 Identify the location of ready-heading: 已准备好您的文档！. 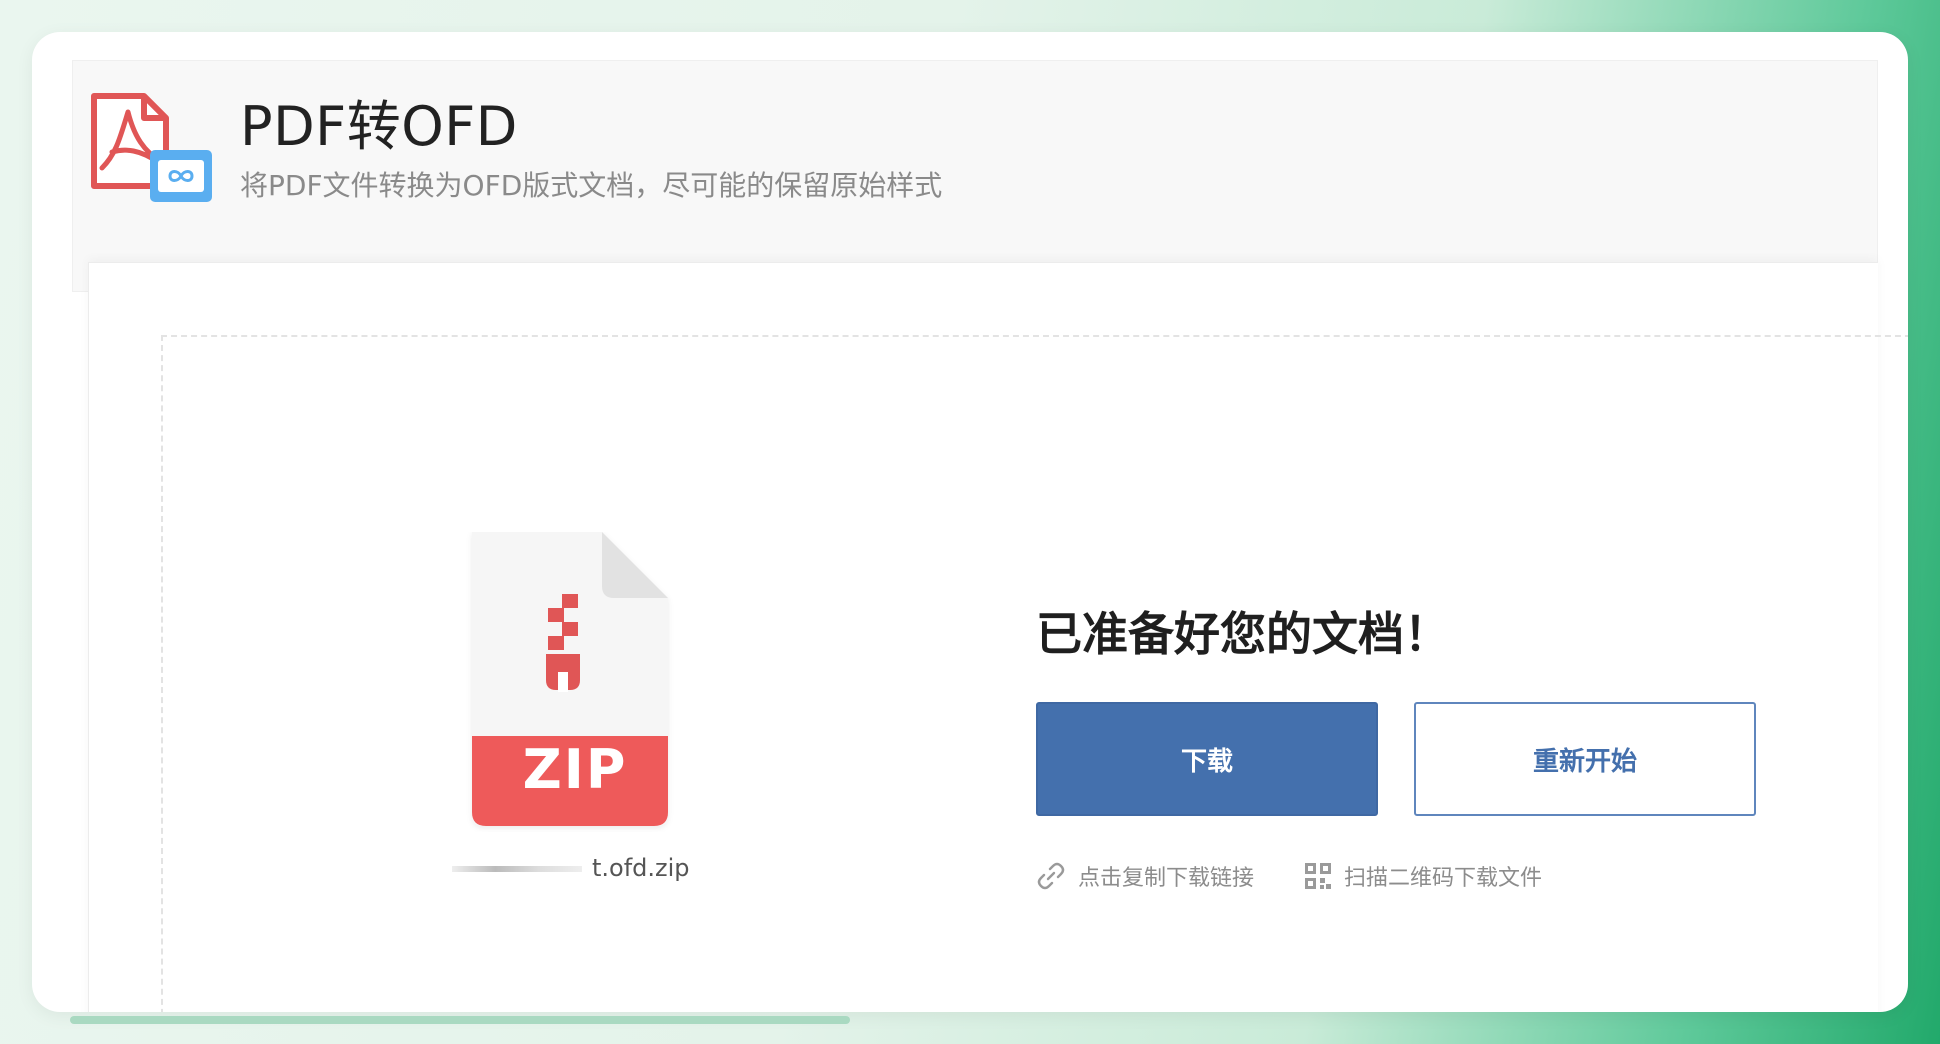
(1243, 634).